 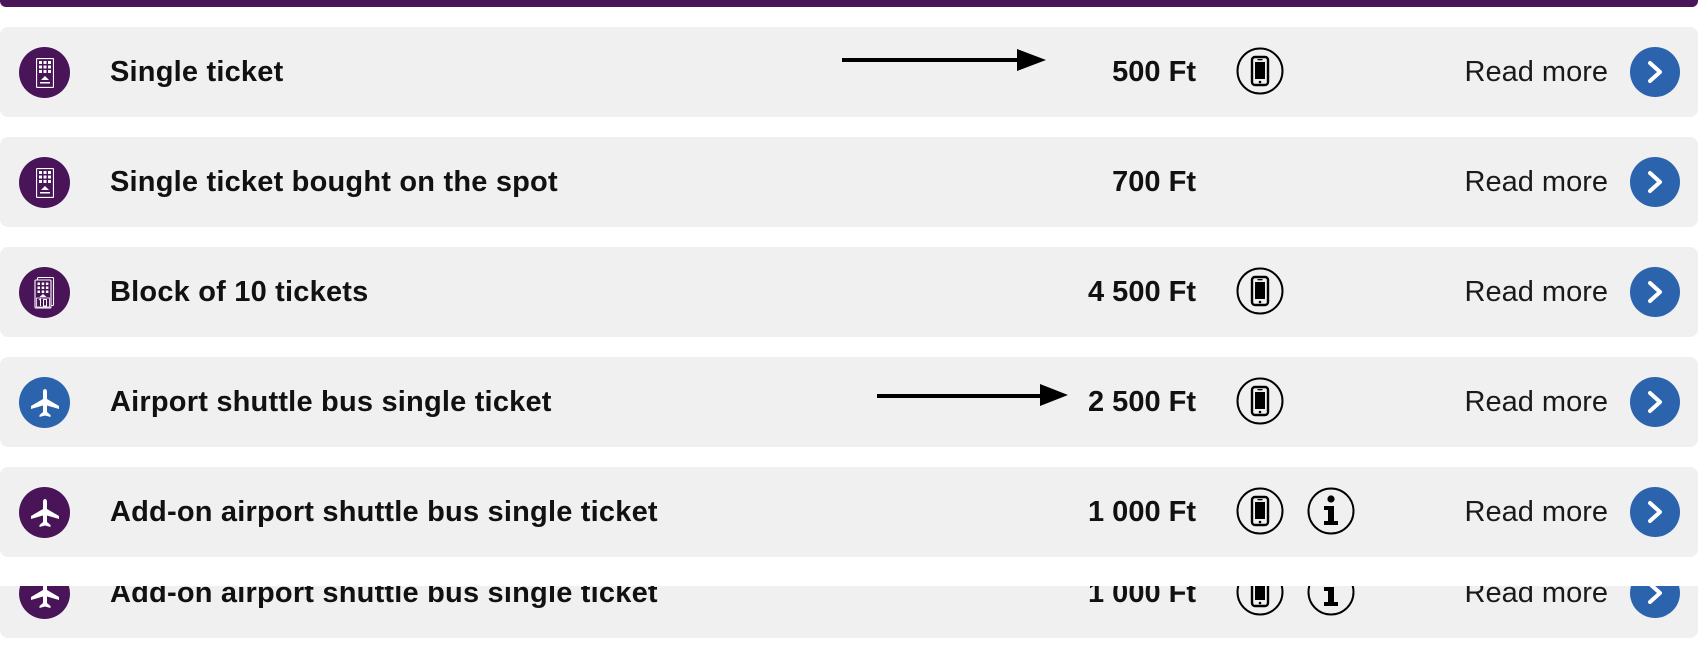 What do you see at coordinates (1142, 402) in the screenshot?
I see `ticket-price: 2 500 Ft` at bounding box center [1142, 402].